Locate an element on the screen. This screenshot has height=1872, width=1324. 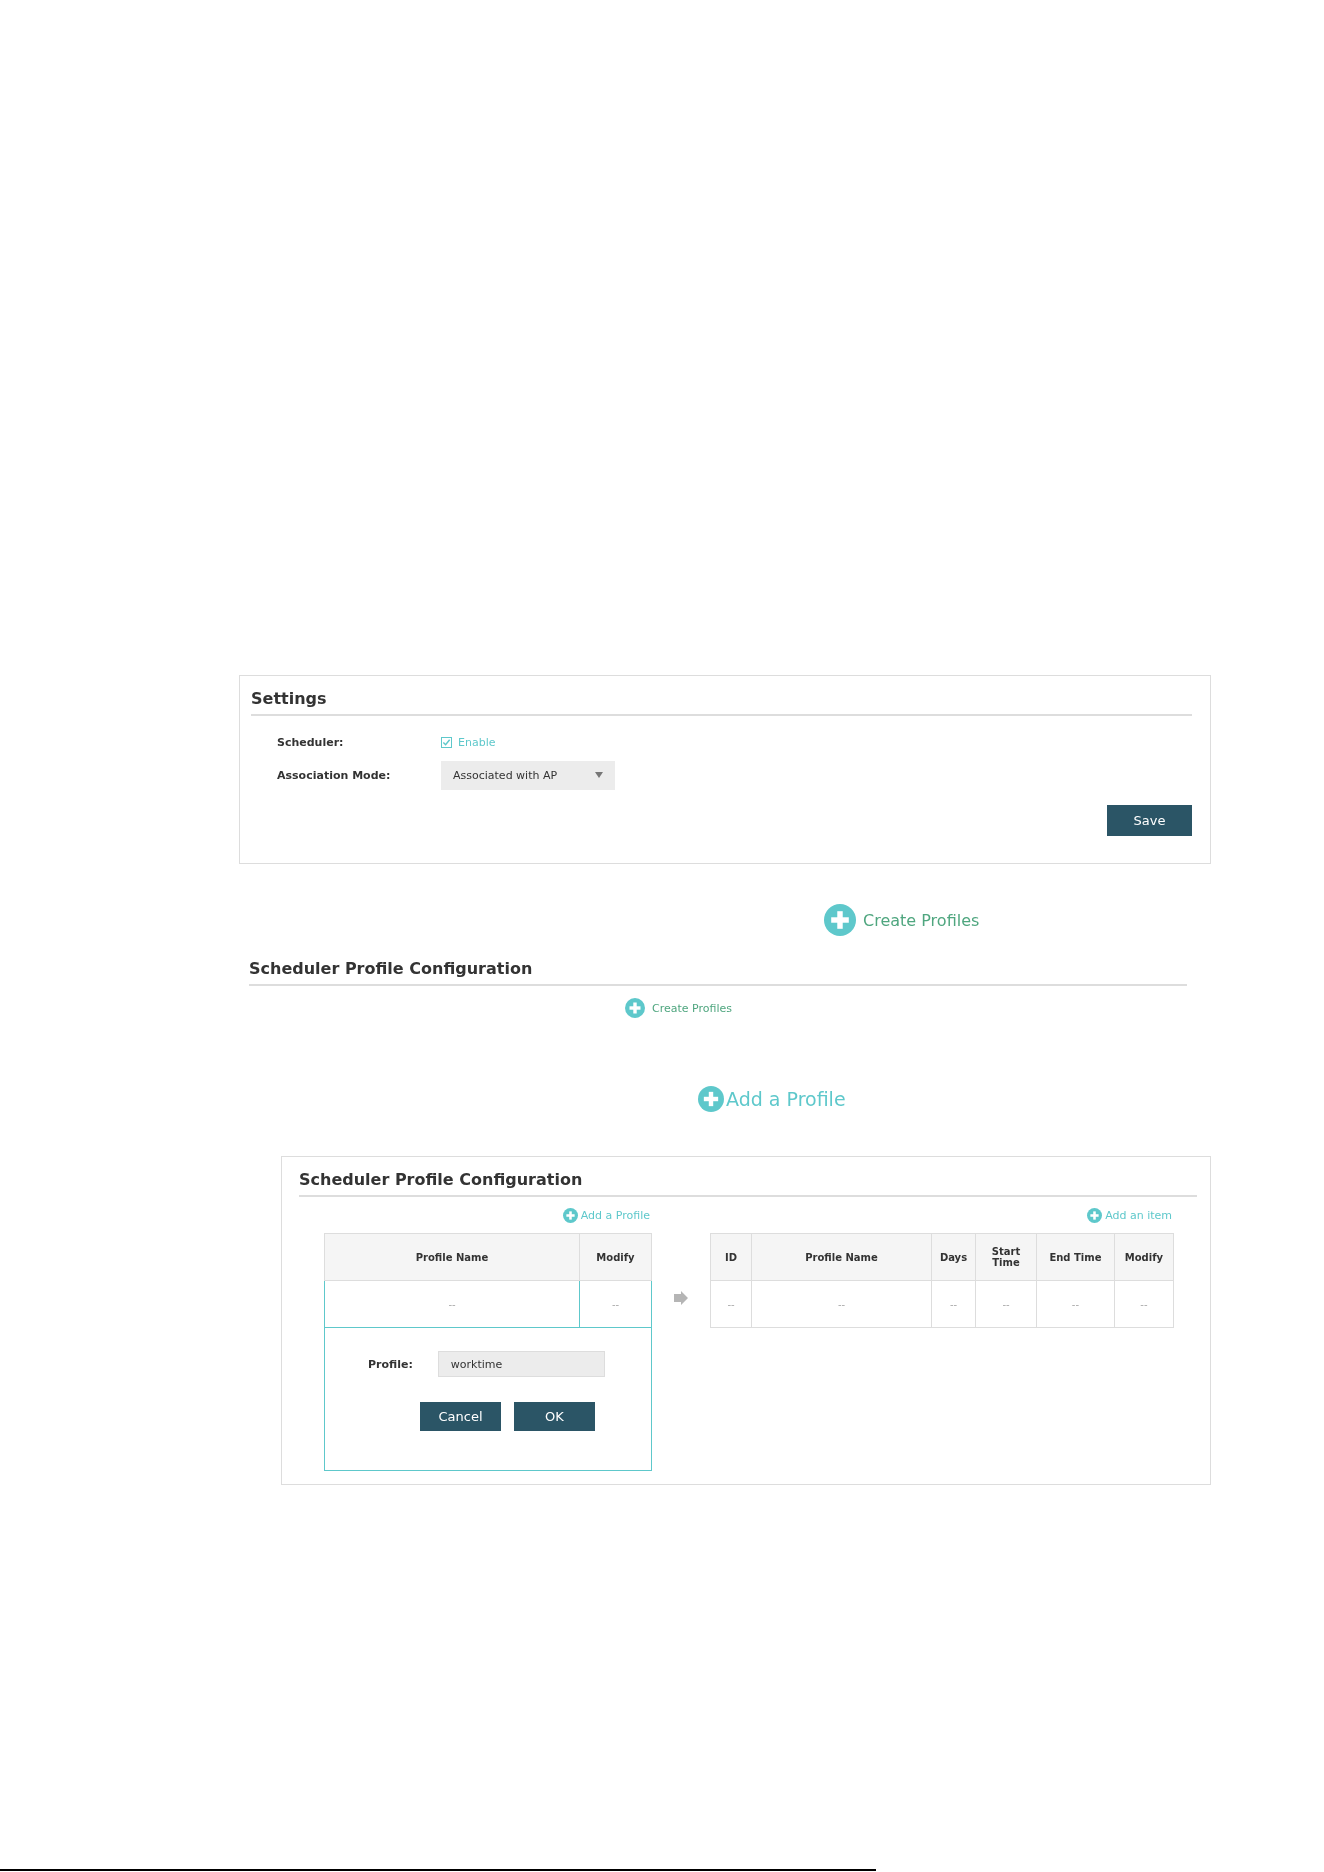
profile-name-field: worktime is located at coordinates (521, 1364).